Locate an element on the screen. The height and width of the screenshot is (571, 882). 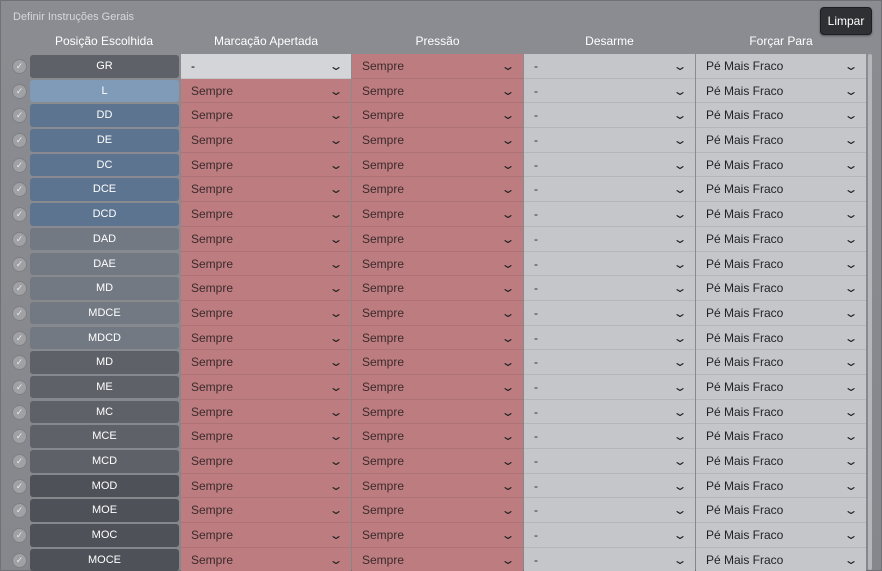
position-button: MCD is located at coordinates (104, 461).